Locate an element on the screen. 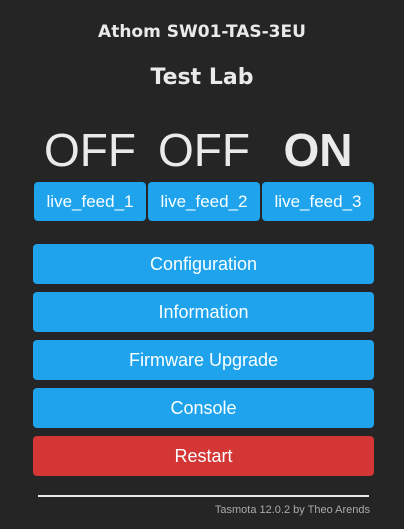  footer-credit-link: Tasmota 12.0.2 by Theo Arends is located at coordinates (292, 510).